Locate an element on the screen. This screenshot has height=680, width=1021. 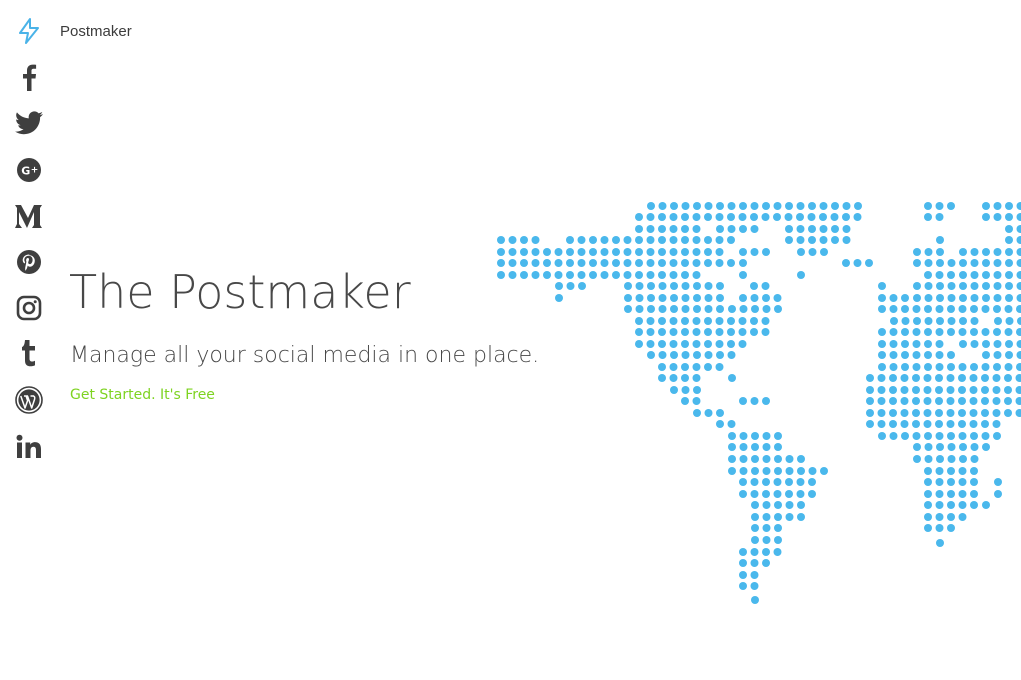
get-started-link: Get Started. It's Free is located at coordinates (142, 395).